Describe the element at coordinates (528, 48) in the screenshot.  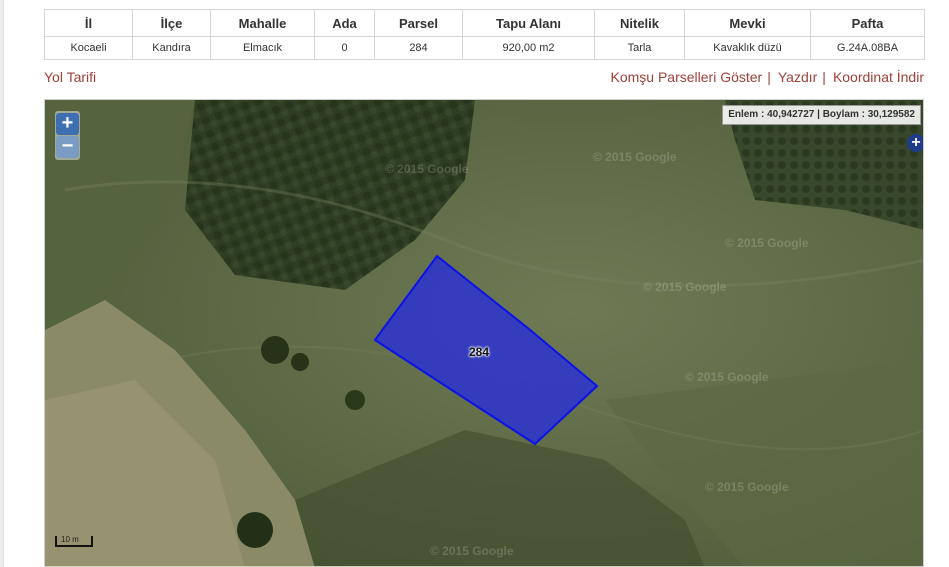
I see `cell-tapu-alani: 920,00 m2` at that location.